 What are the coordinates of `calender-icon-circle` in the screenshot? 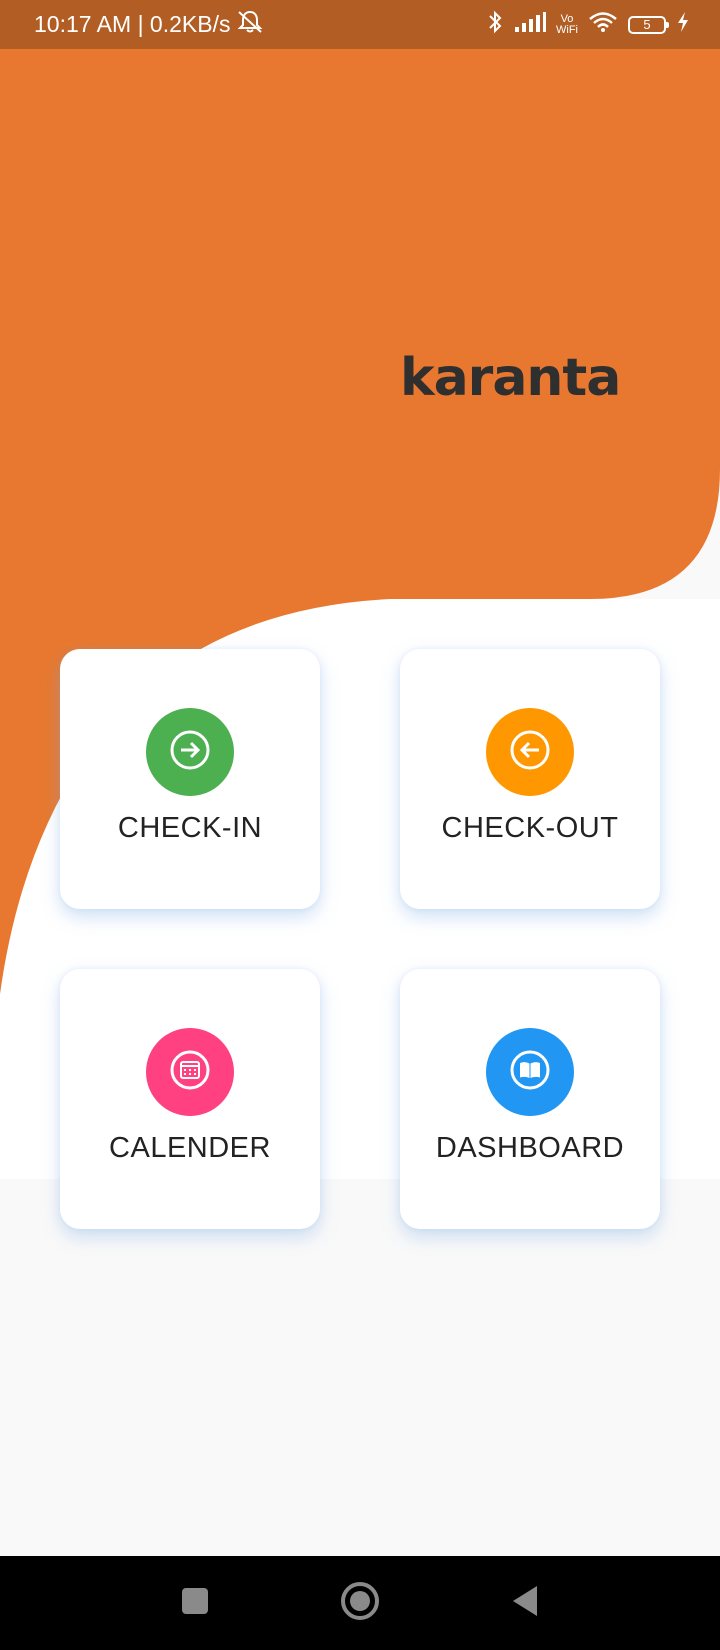 It's located at (190, 1072).